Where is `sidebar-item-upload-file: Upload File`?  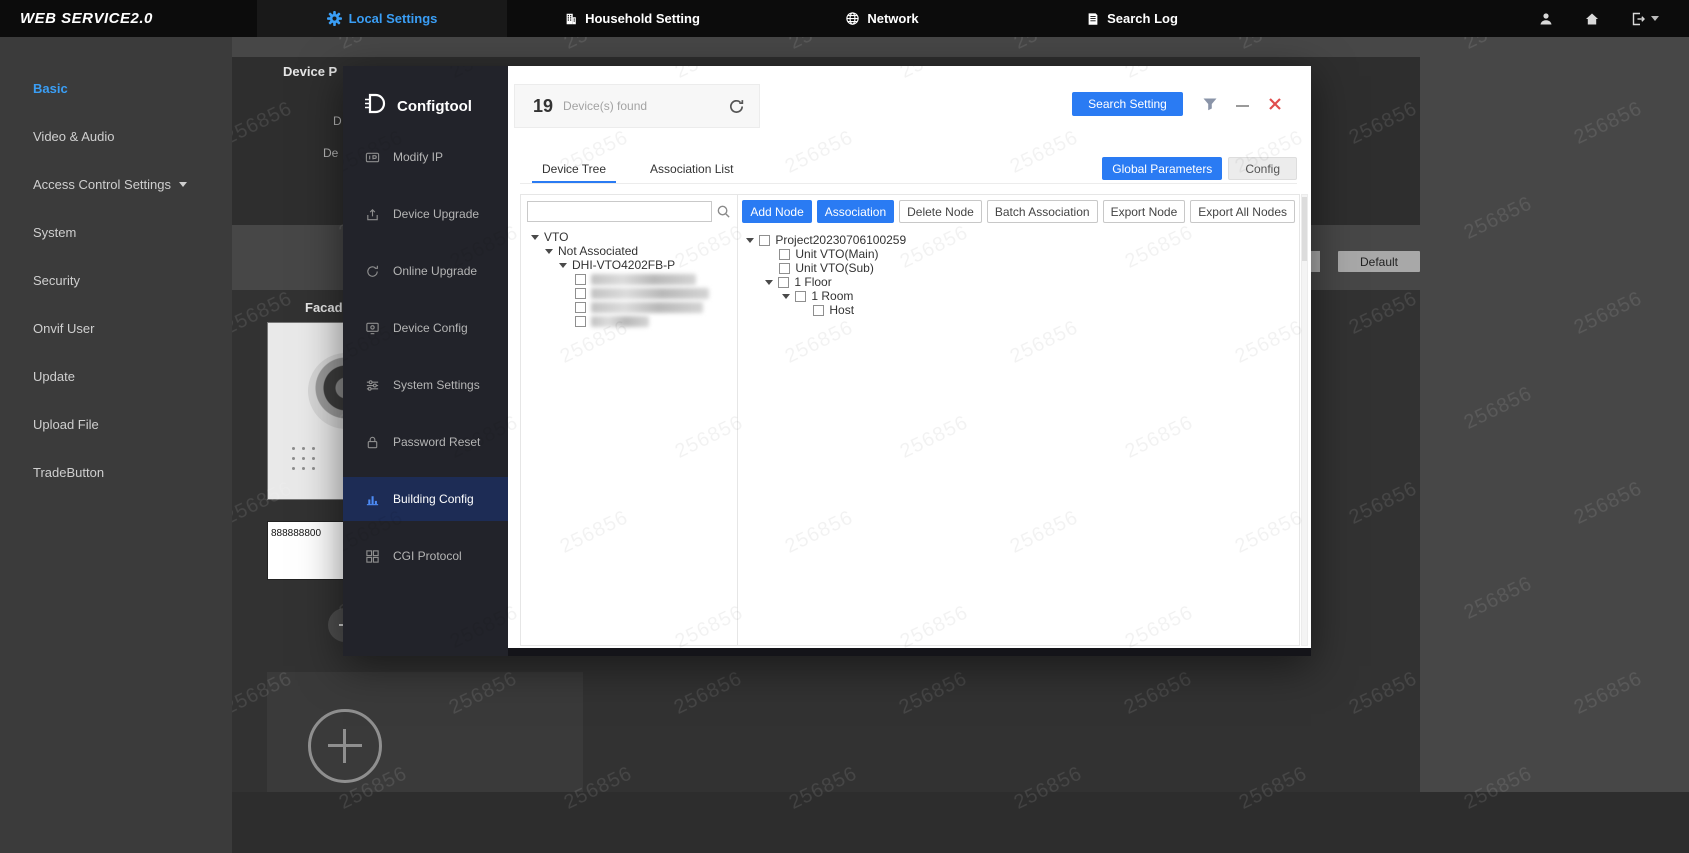 sidebar-item-upload-file: Upload File is located at coordinates (116, 424).